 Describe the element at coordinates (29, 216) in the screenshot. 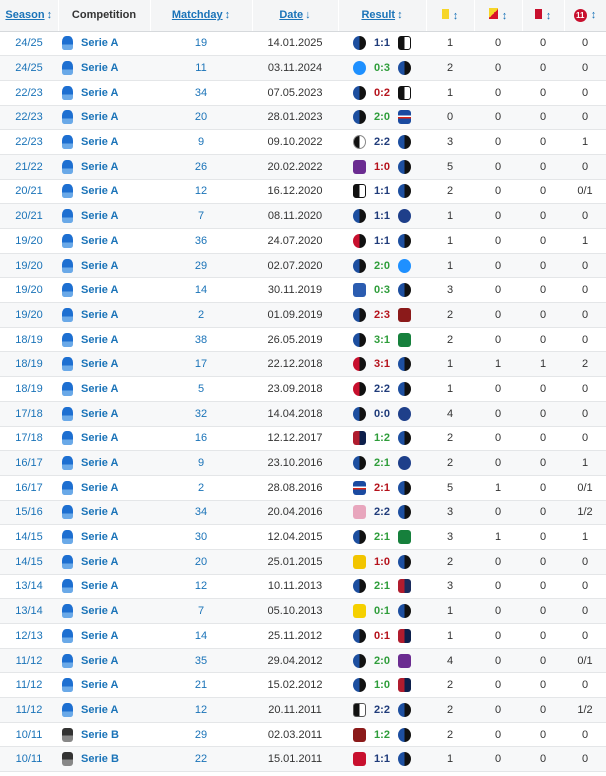

I see `season-link: 20/21` at that location.